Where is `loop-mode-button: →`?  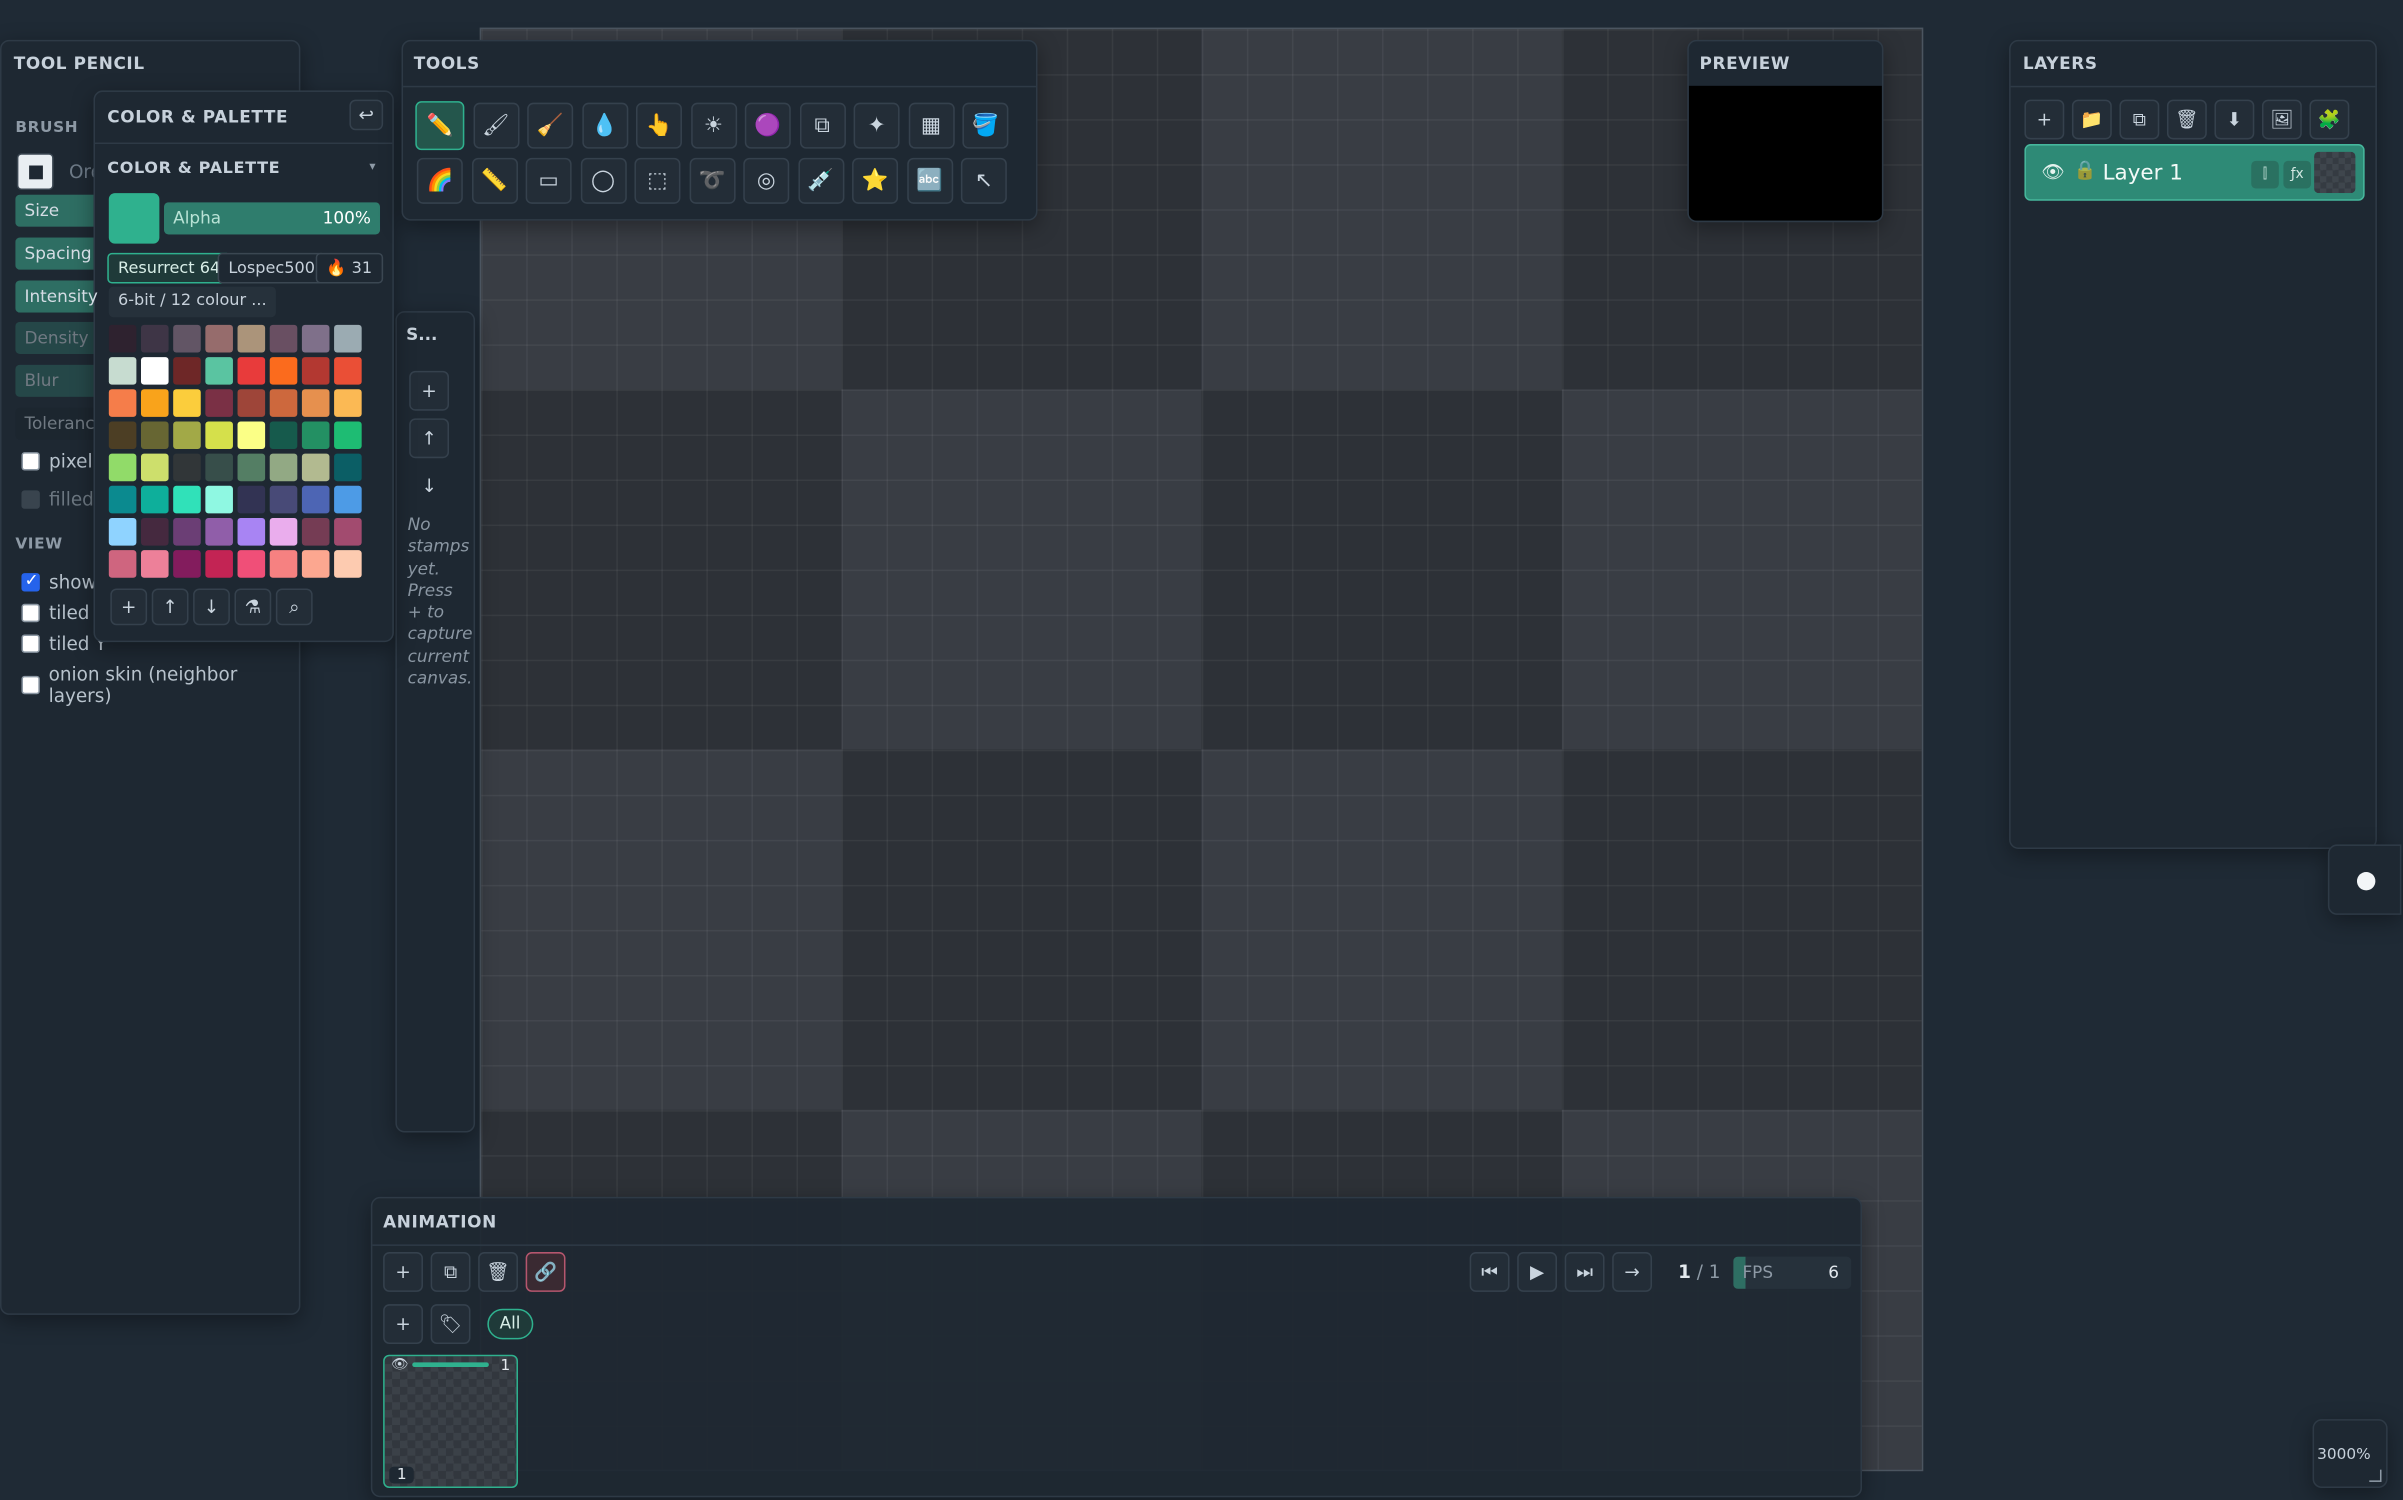
loop-mode-button: → is located at coordinates (1632, 1272).